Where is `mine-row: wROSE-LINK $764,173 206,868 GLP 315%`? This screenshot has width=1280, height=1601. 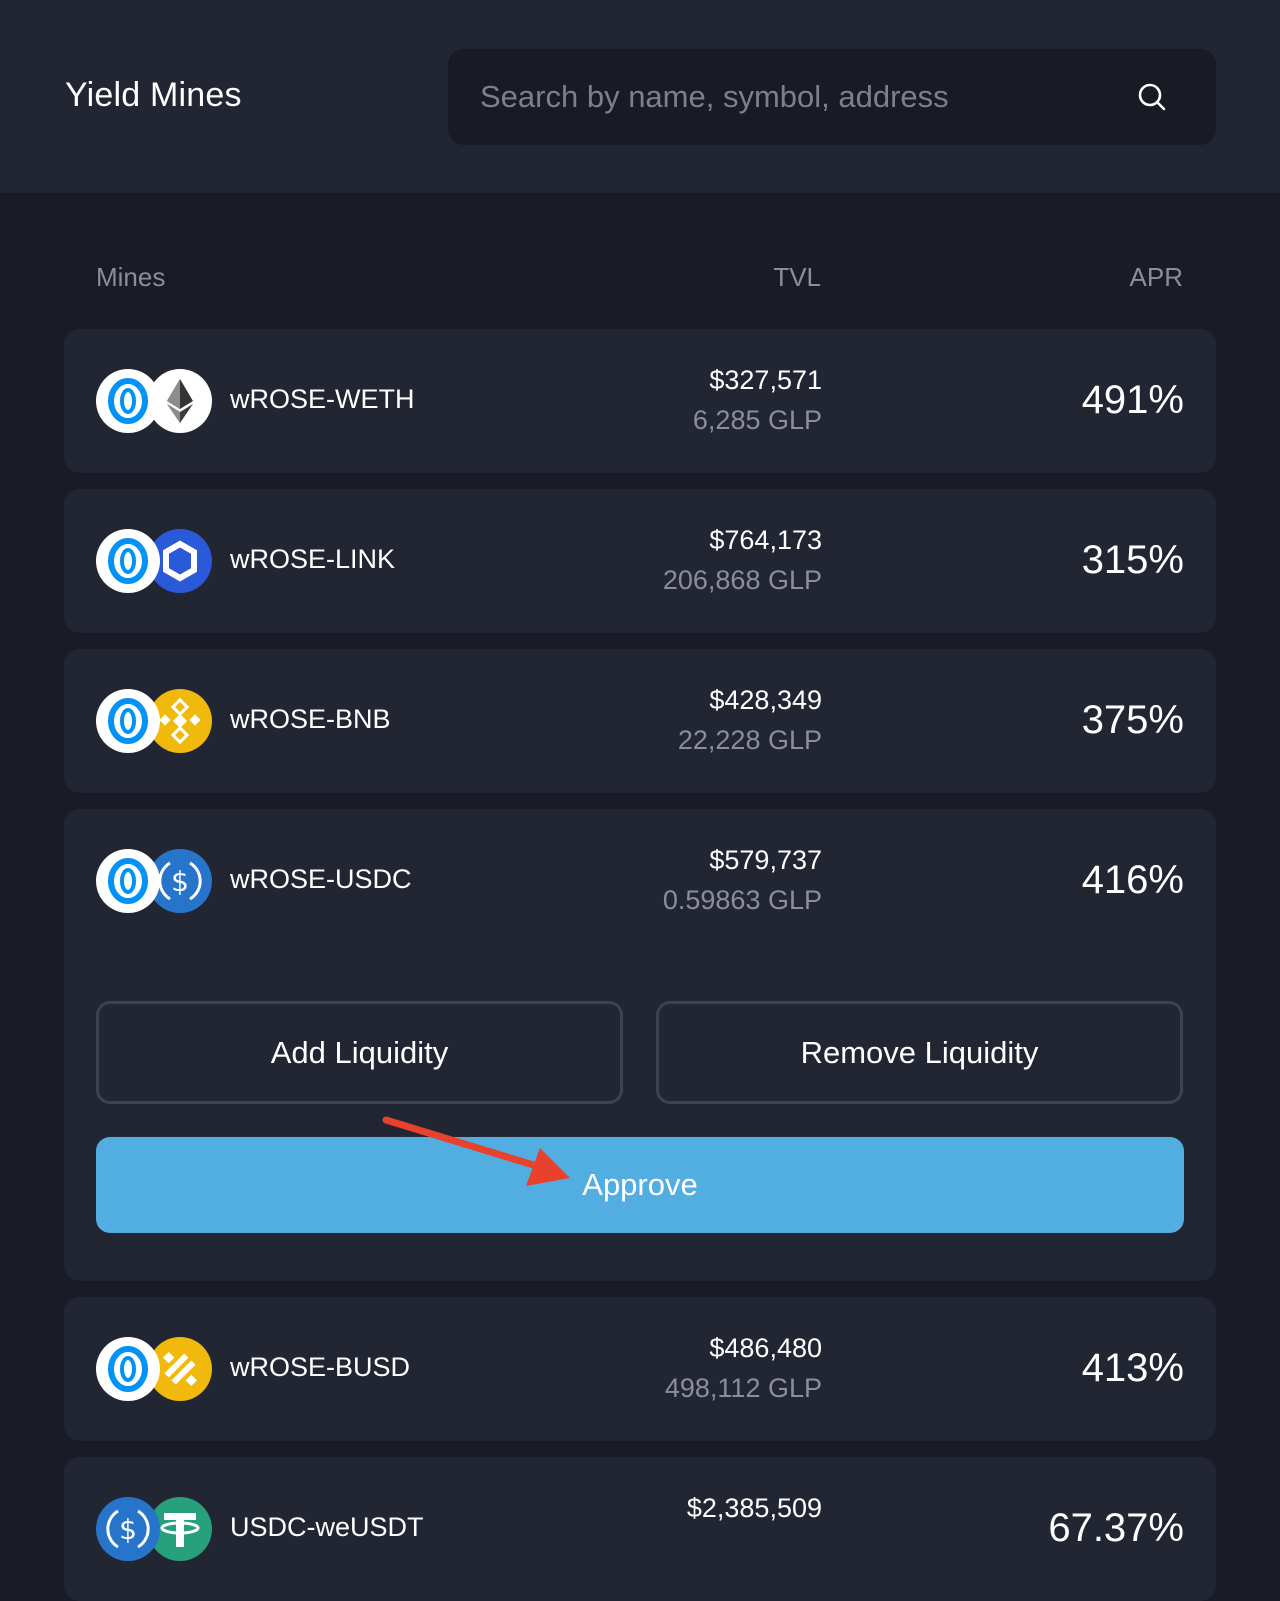 mine-row: wROSE-LINK $764,173 206,868 GLP 315% is located at coordinates (640, 561).